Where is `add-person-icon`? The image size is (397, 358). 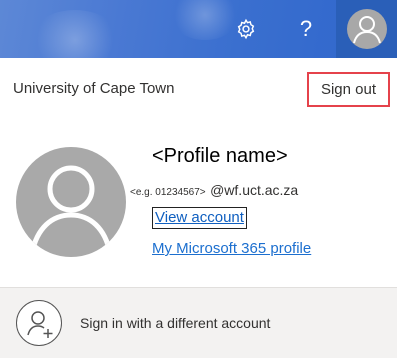
add-person-icon is located at coordinates (39, 323).